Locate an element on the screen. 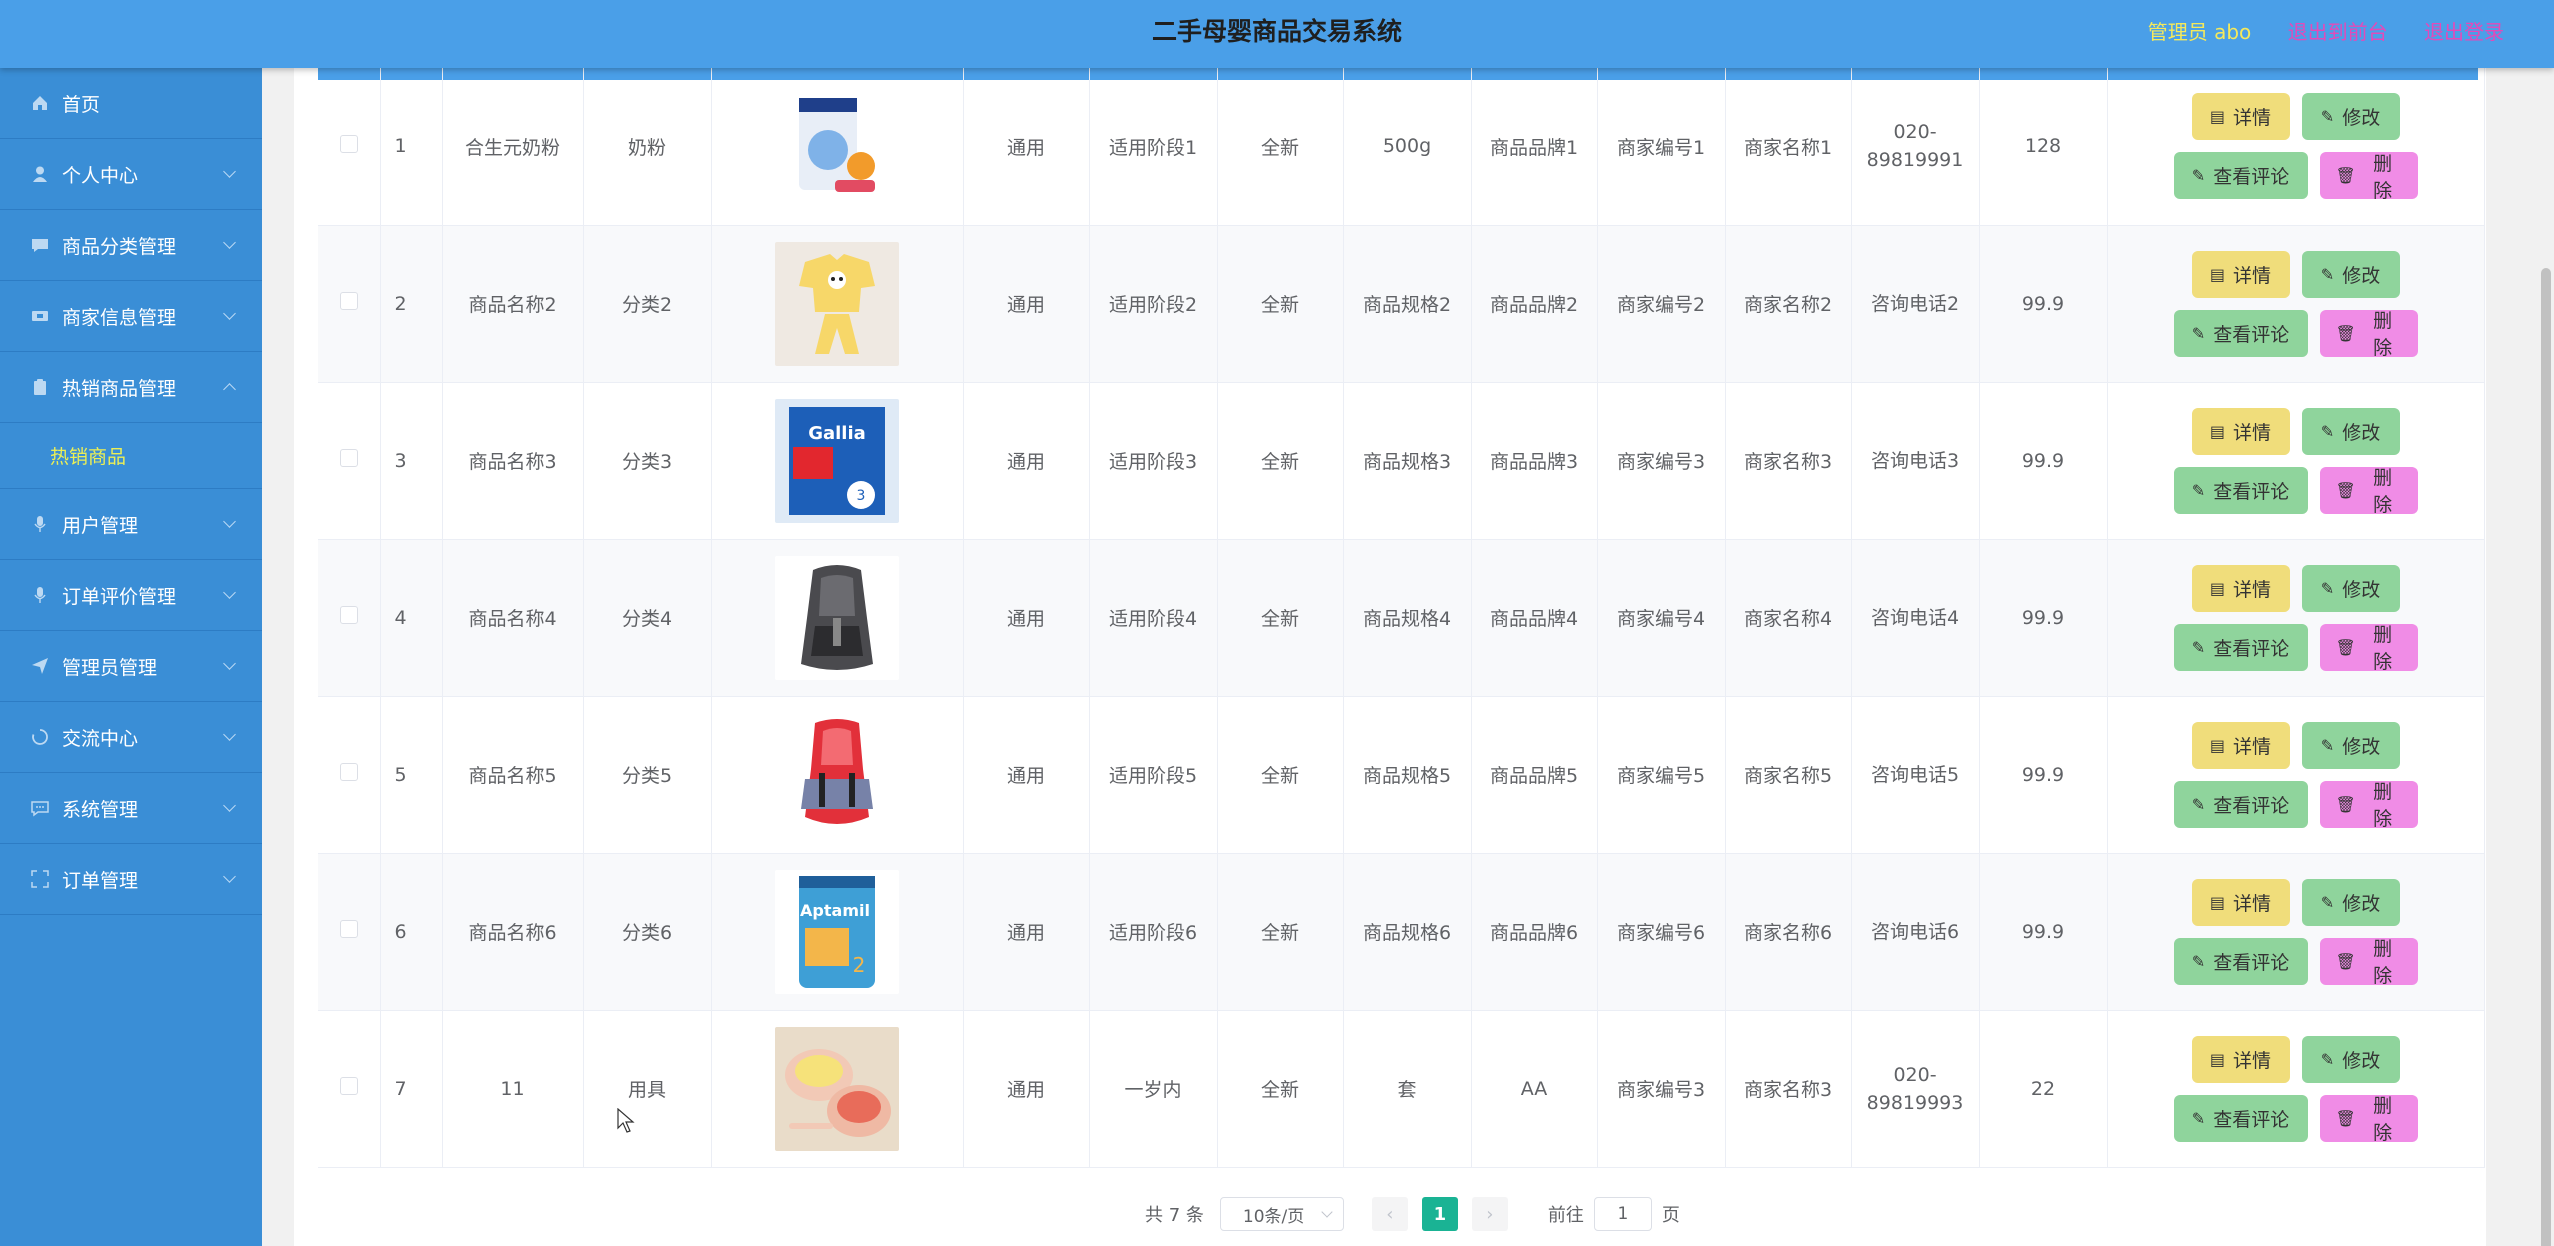 The image size is (2554, 1246). product-image-baby-tableware is located at coordinates (837, 1088).